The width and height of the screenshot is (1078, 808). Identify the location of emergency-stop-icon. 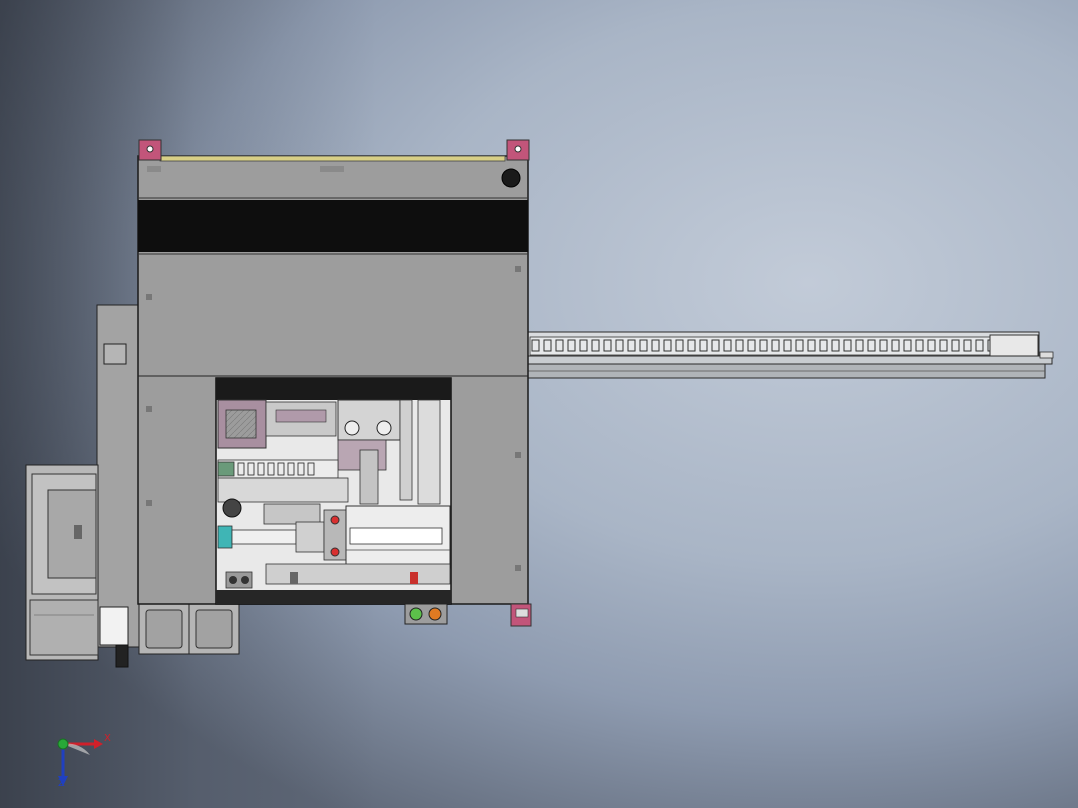
(426, 614).